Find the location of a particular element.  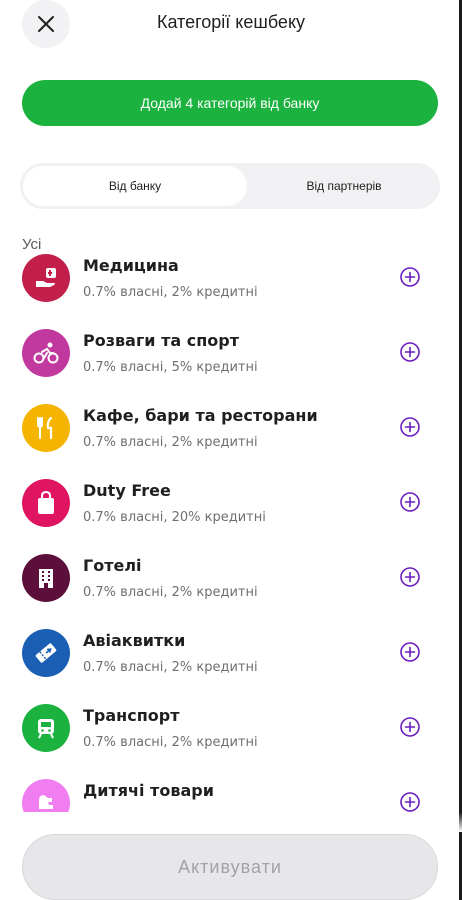

page-title: Категорії кешбеку is located at coordinates (231, 22).